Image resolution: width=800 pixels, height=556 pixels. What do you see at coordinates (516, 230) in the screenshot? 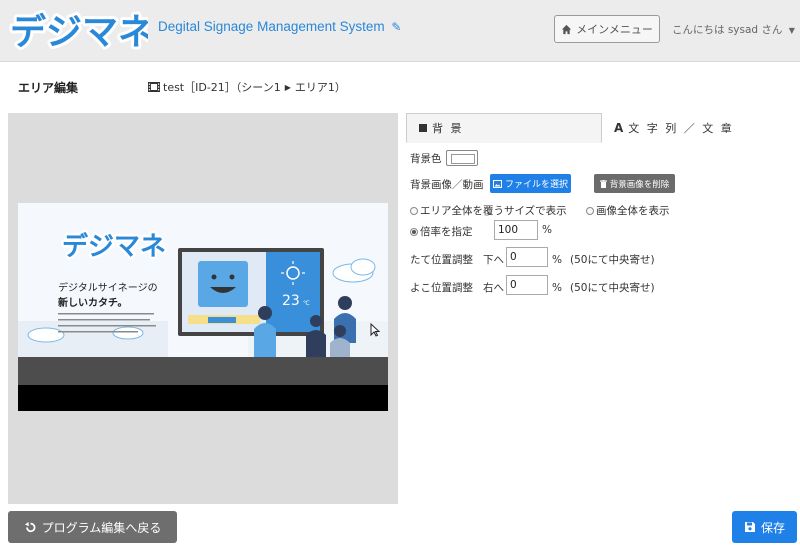
I see `scale-input` at bounding box center [516, 230].